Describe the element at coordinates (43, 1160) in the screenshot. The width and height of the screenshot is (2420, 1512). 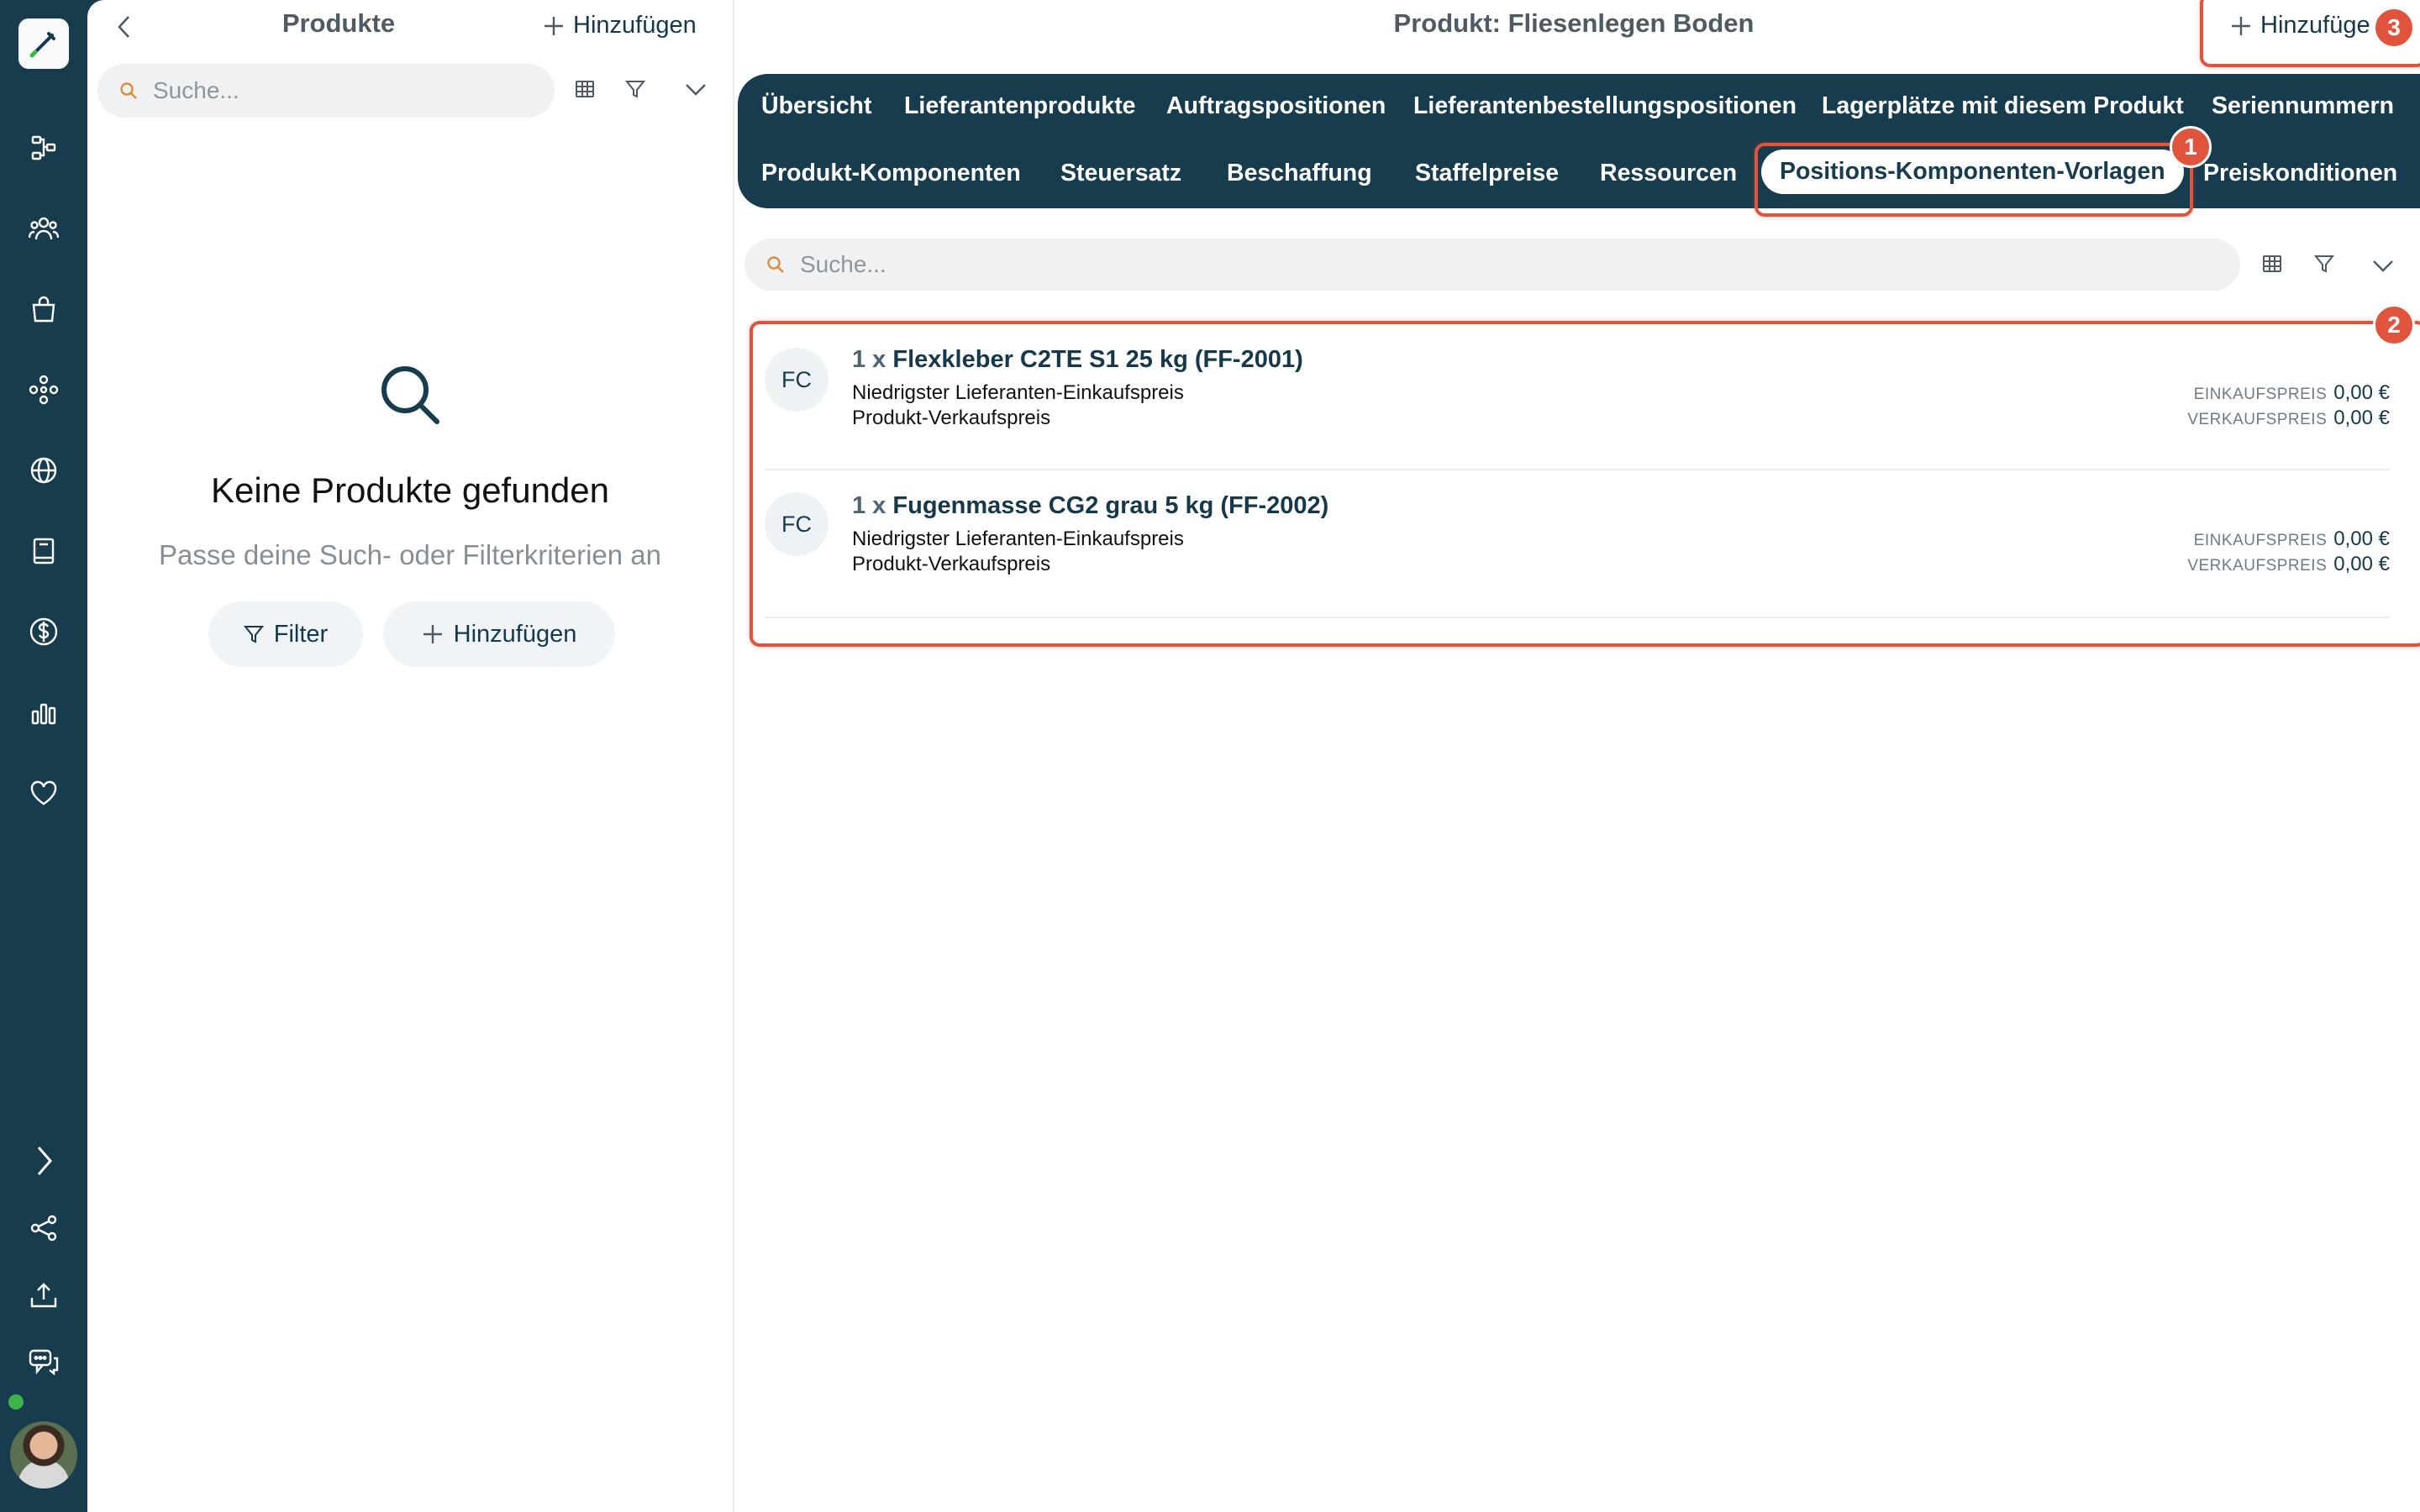
I see `chevron-right-icon` at that location.